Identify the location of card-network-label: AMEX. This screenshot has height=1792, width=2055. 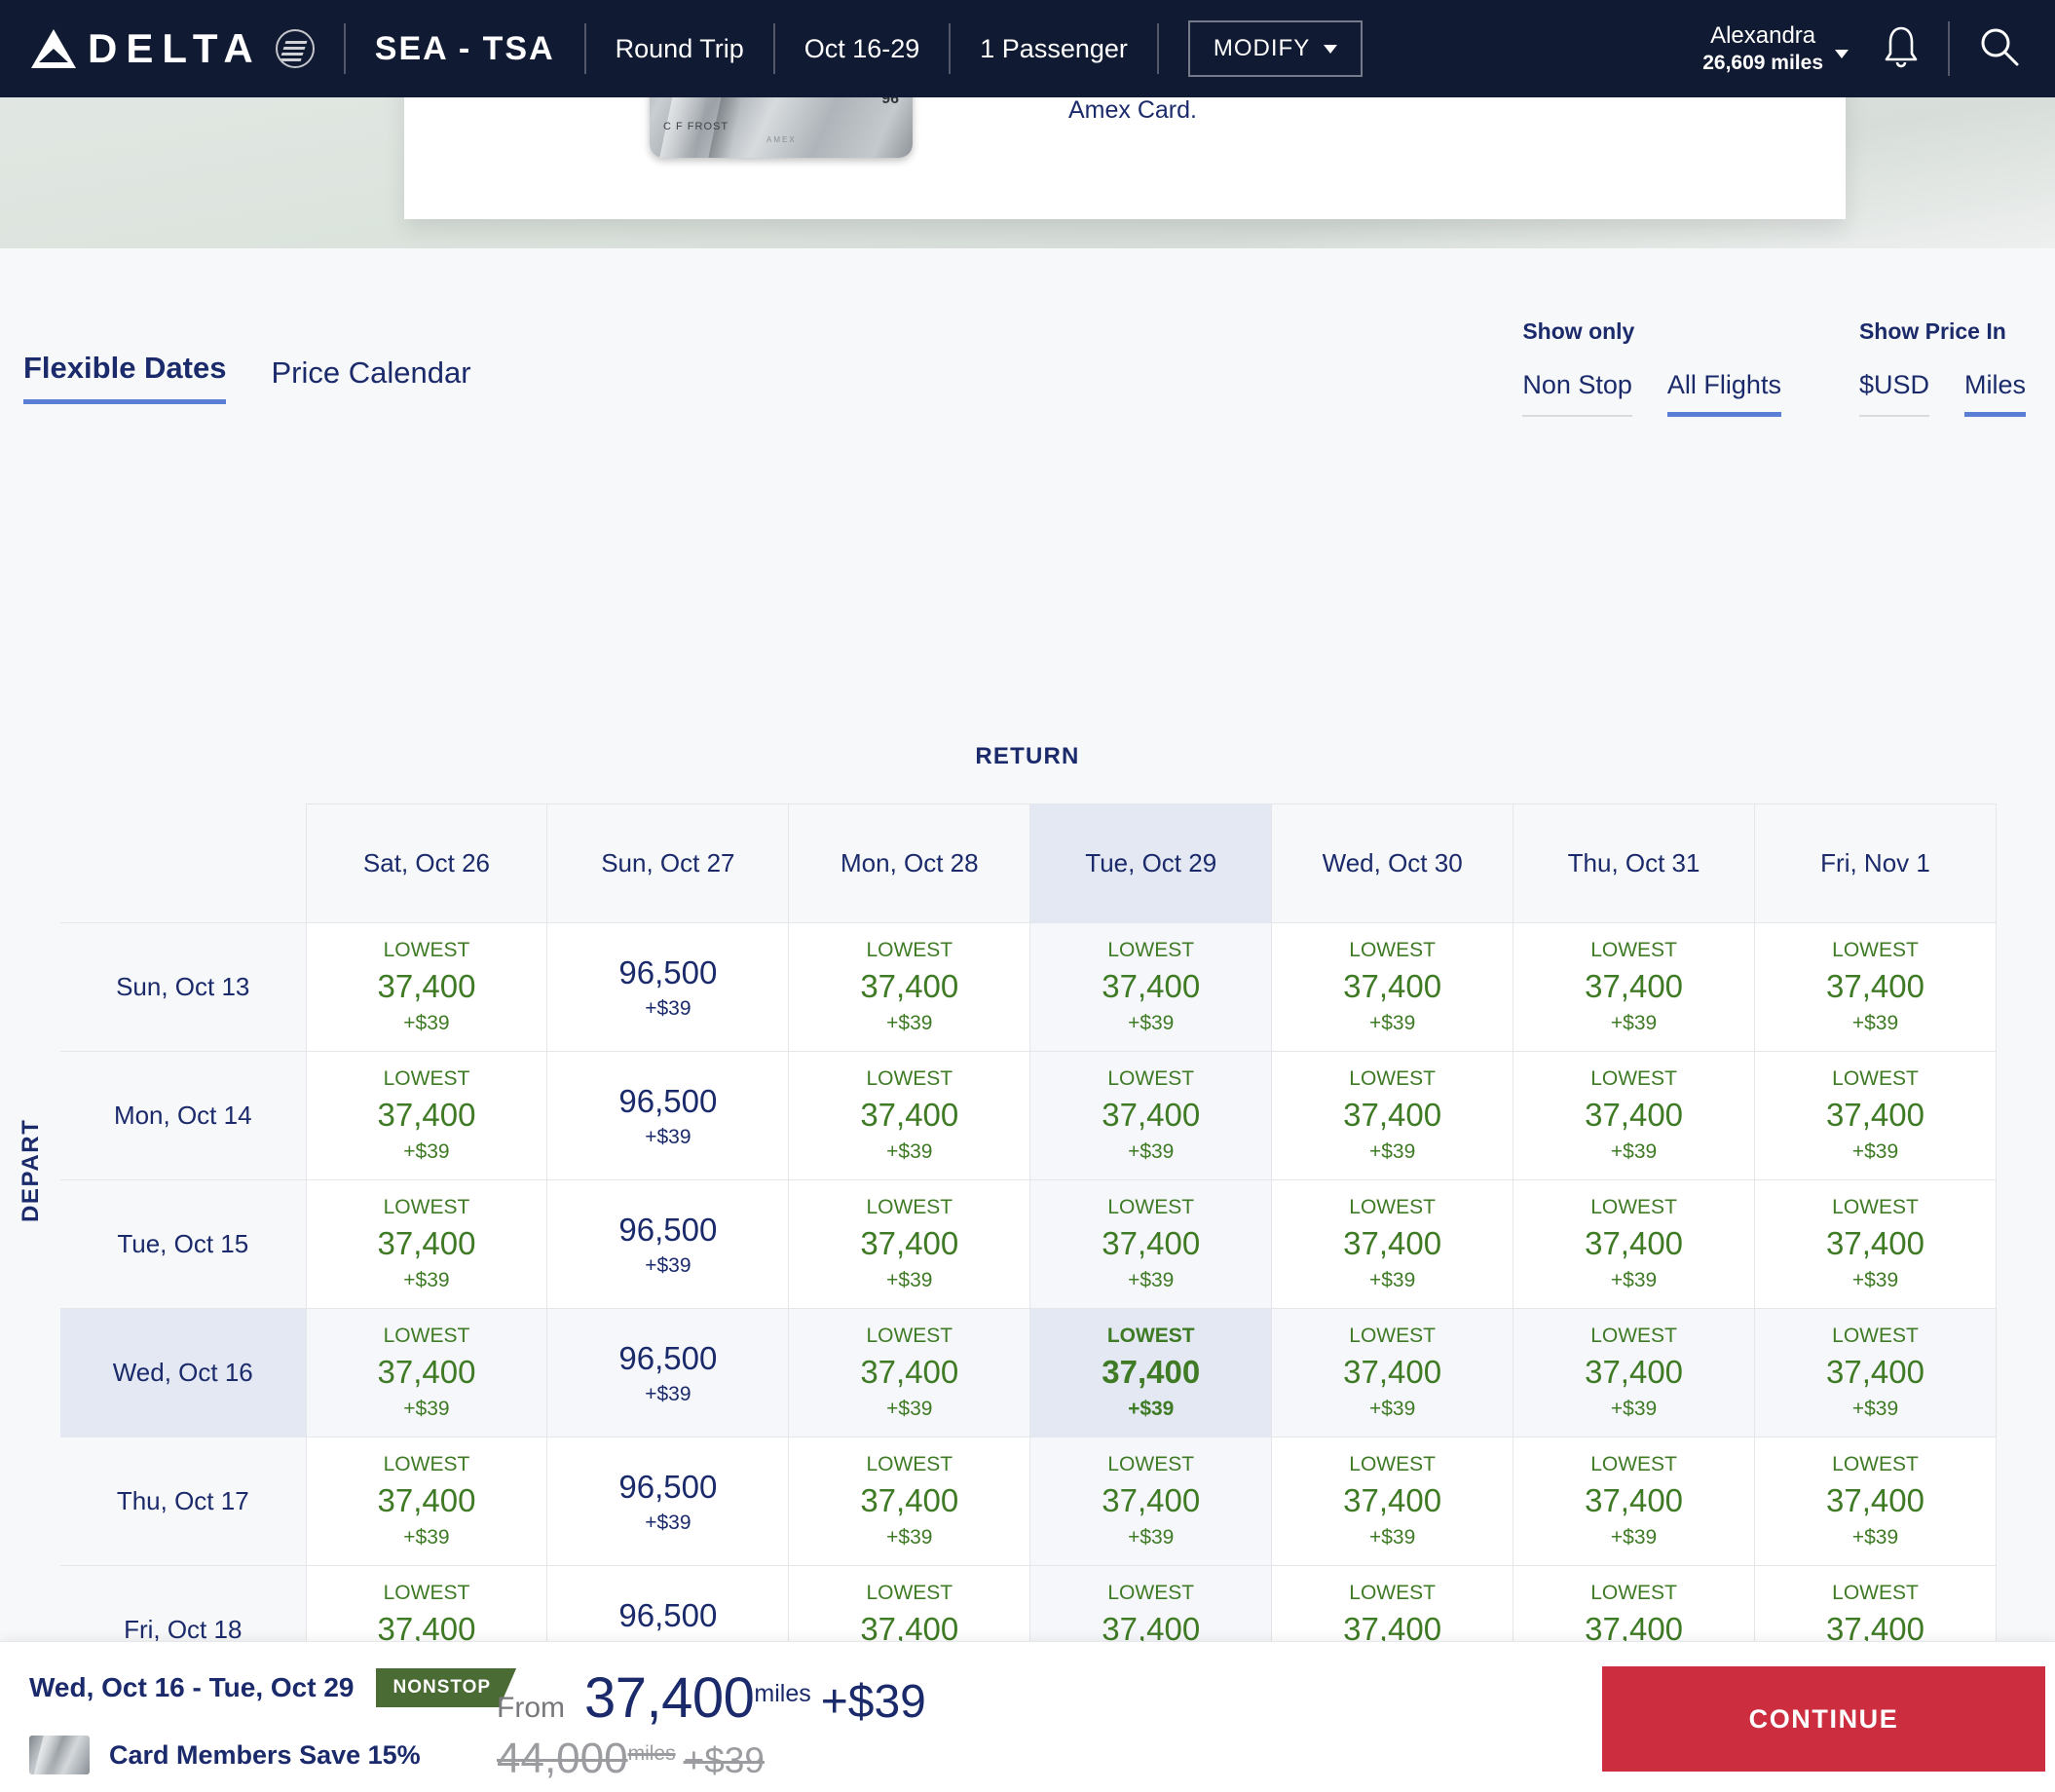
(782, 139).